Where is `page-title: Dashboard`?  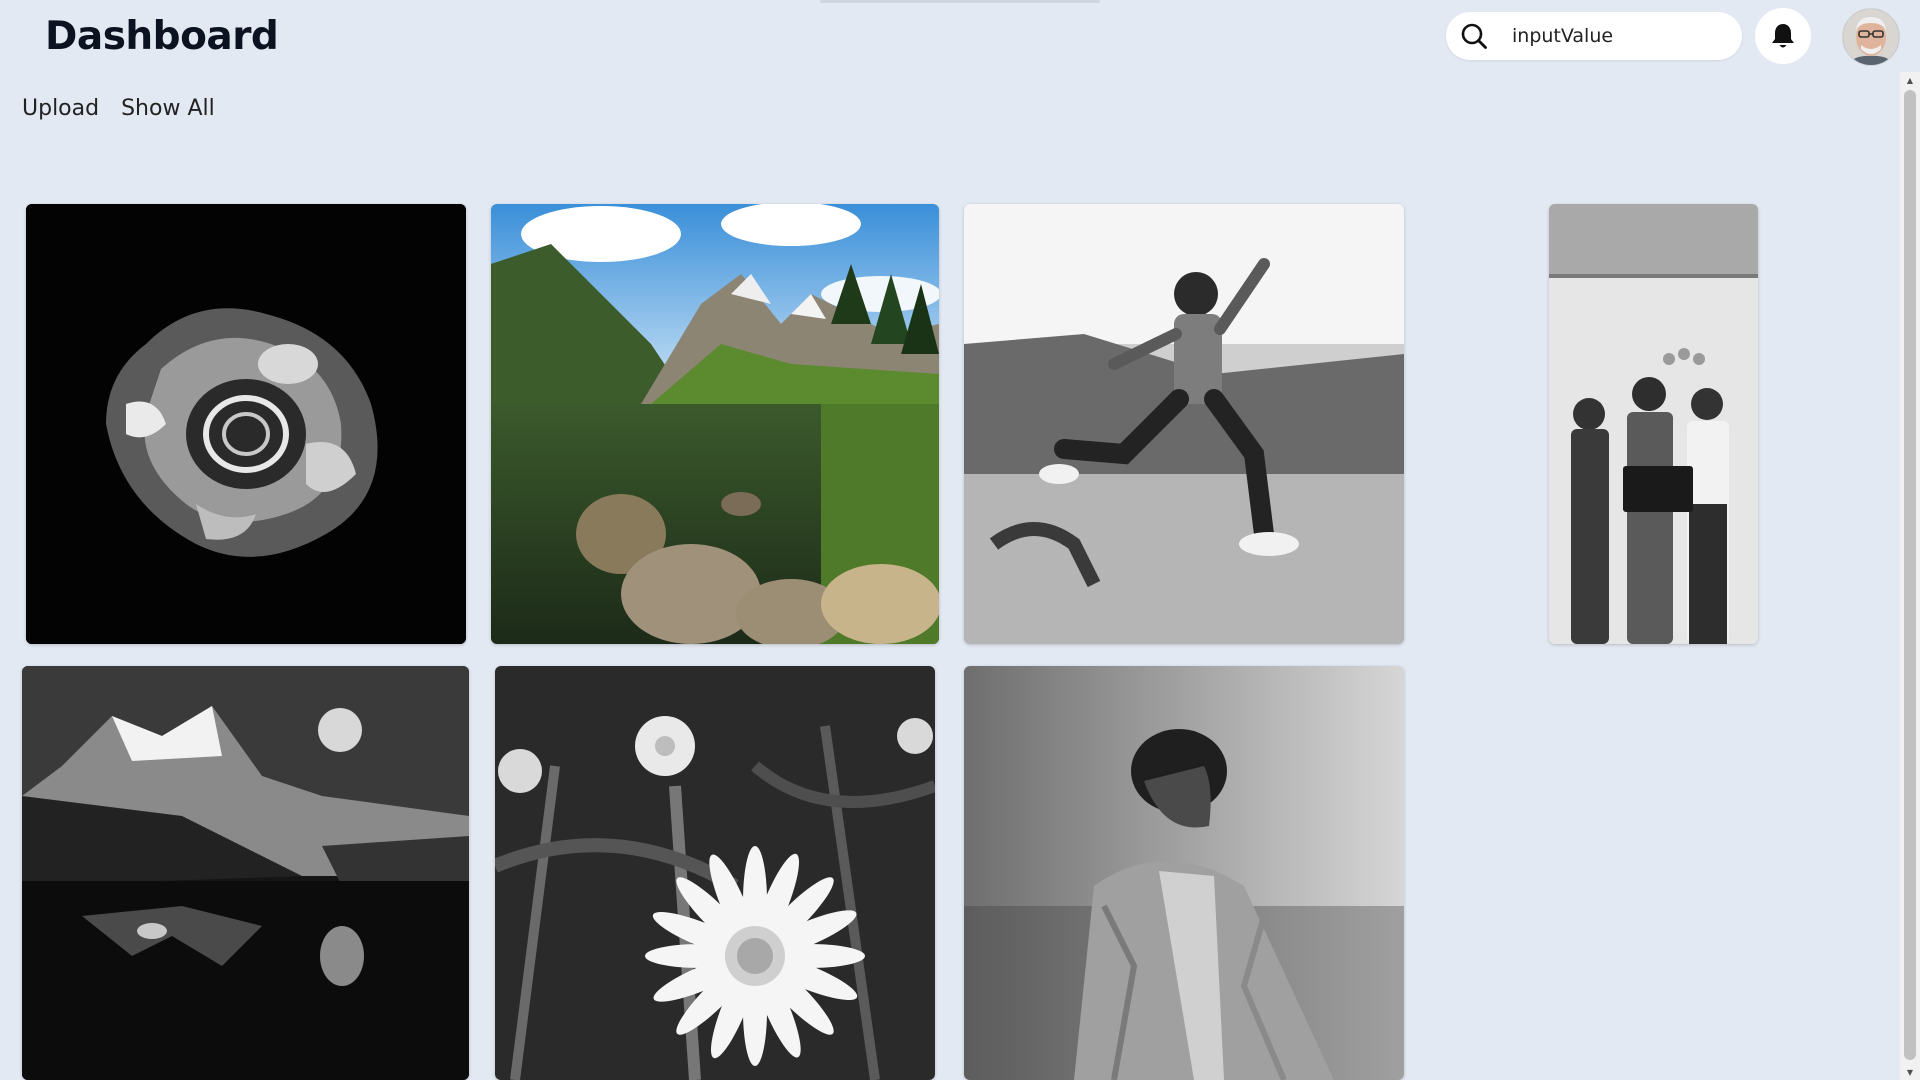
page-title: Dashboard is located at coordinates (162, 36).